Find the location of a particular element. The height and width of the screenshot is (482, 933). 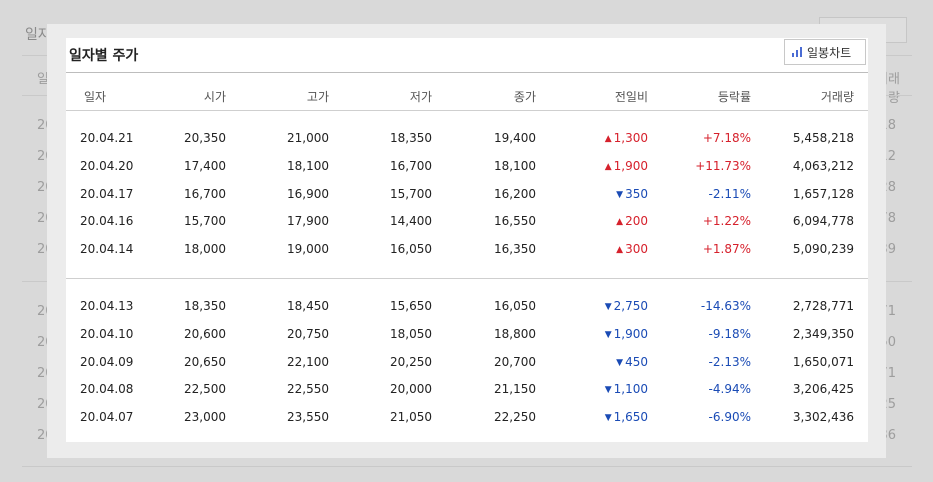

cell-change: ▼ 1,650 is located at coordinates (617, 417).